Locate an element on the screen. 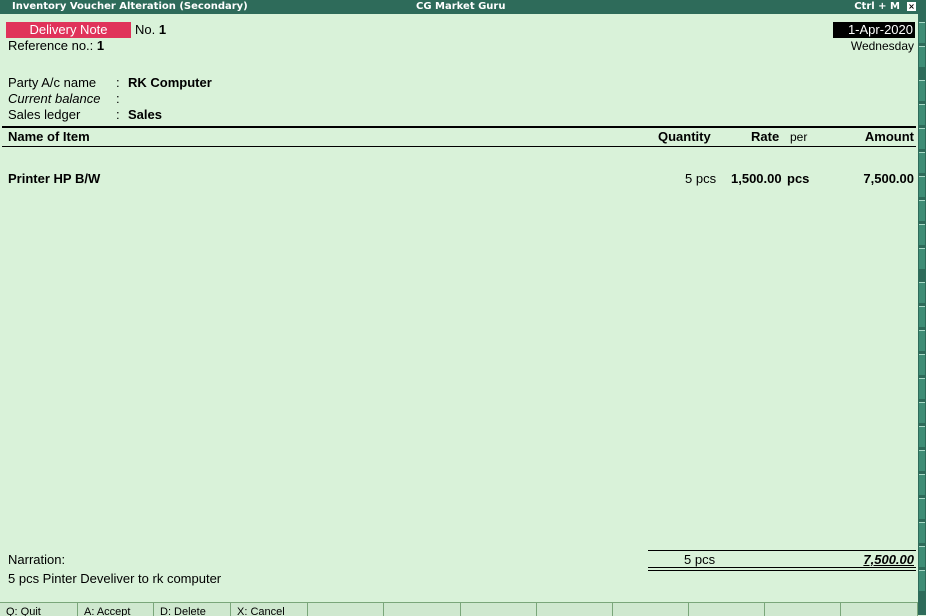 The image size is (926, 616). voucher-number: No. 1 is located at coordinates (150, 29).